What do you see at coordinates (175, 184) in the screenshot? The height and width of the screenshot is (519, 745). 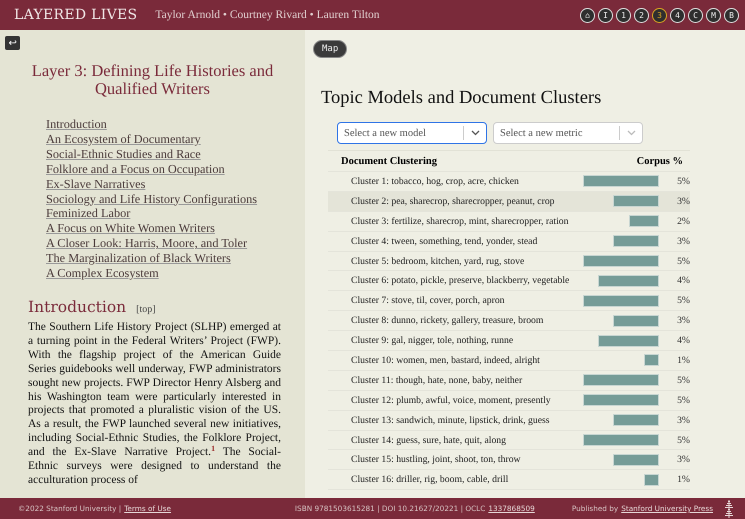 I see `toc-link: Ex-Slave Narratives` at bounding box center [175, 184].